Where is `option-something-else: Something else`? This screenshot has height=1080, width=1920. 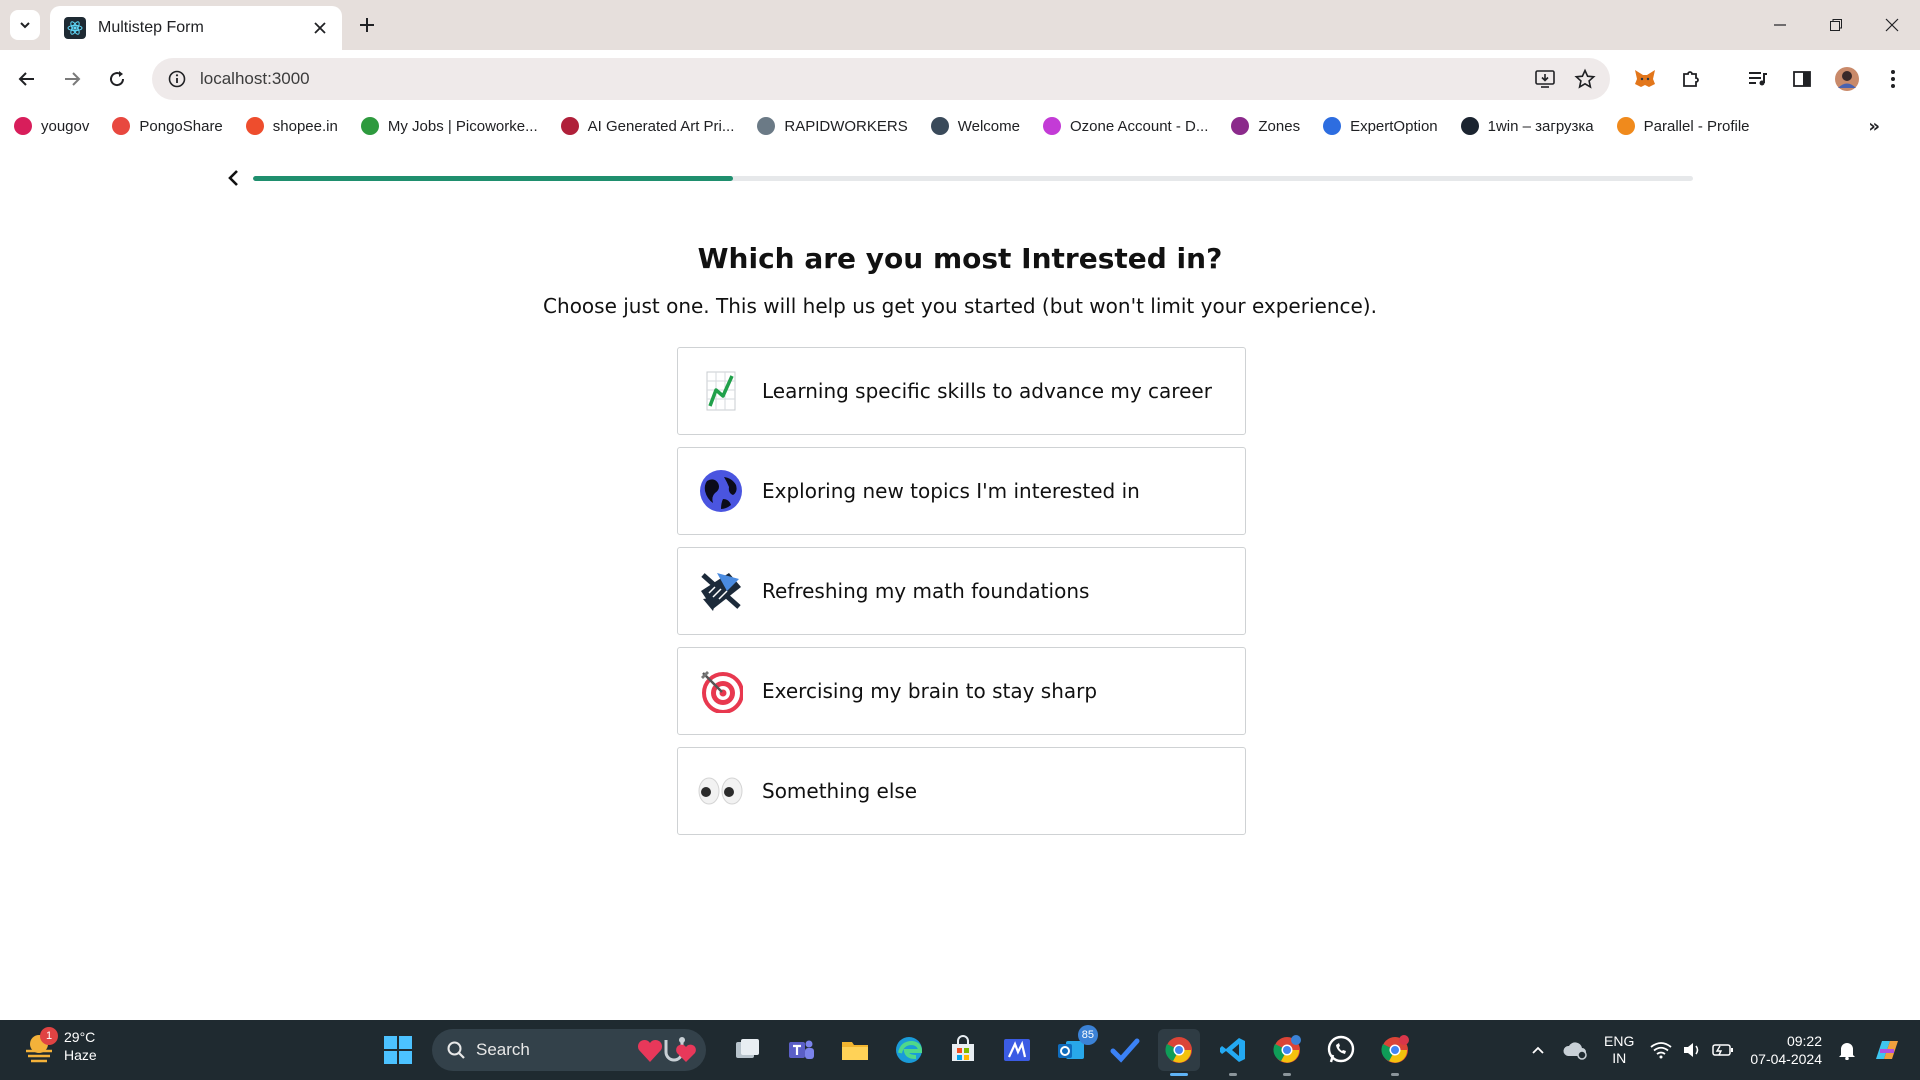 option-something-else: Something else is located at coordinates (961, 791).